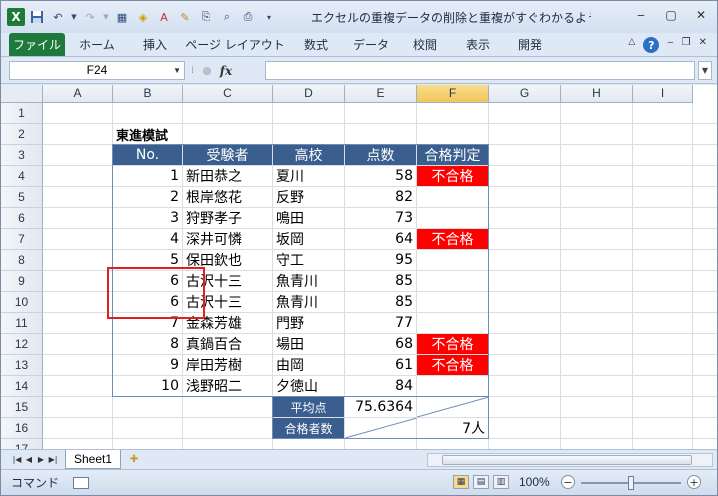  I want to click on record-score: 77, so click(380, 323).